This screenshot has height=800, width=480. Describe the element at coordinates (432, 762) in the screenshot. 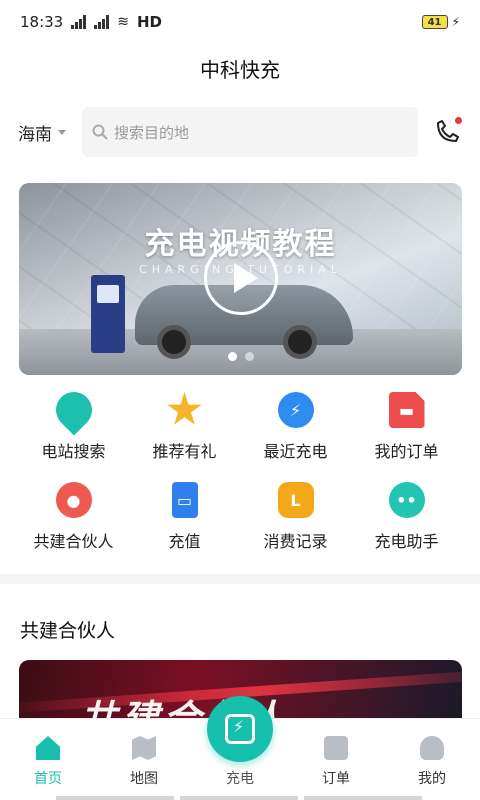

I see `tab-me: 我的` at that location.